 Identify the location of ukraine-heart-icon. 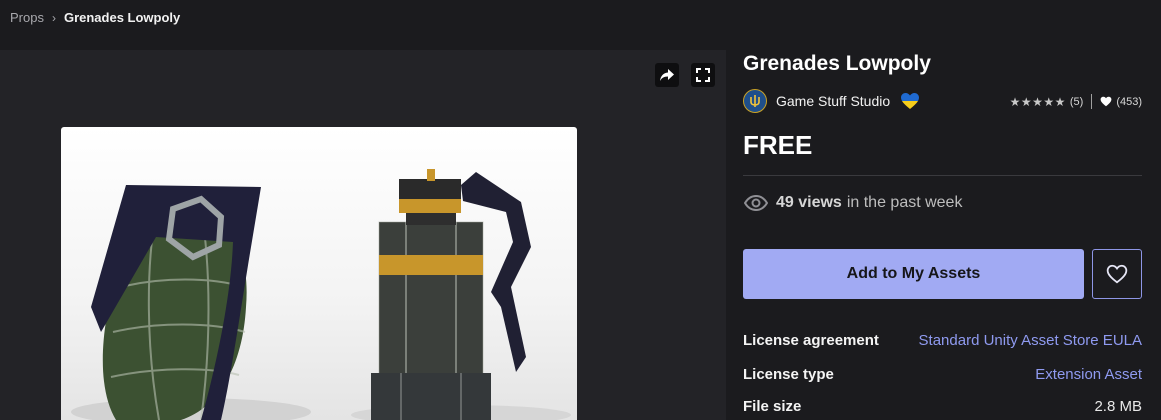
(910, 101).